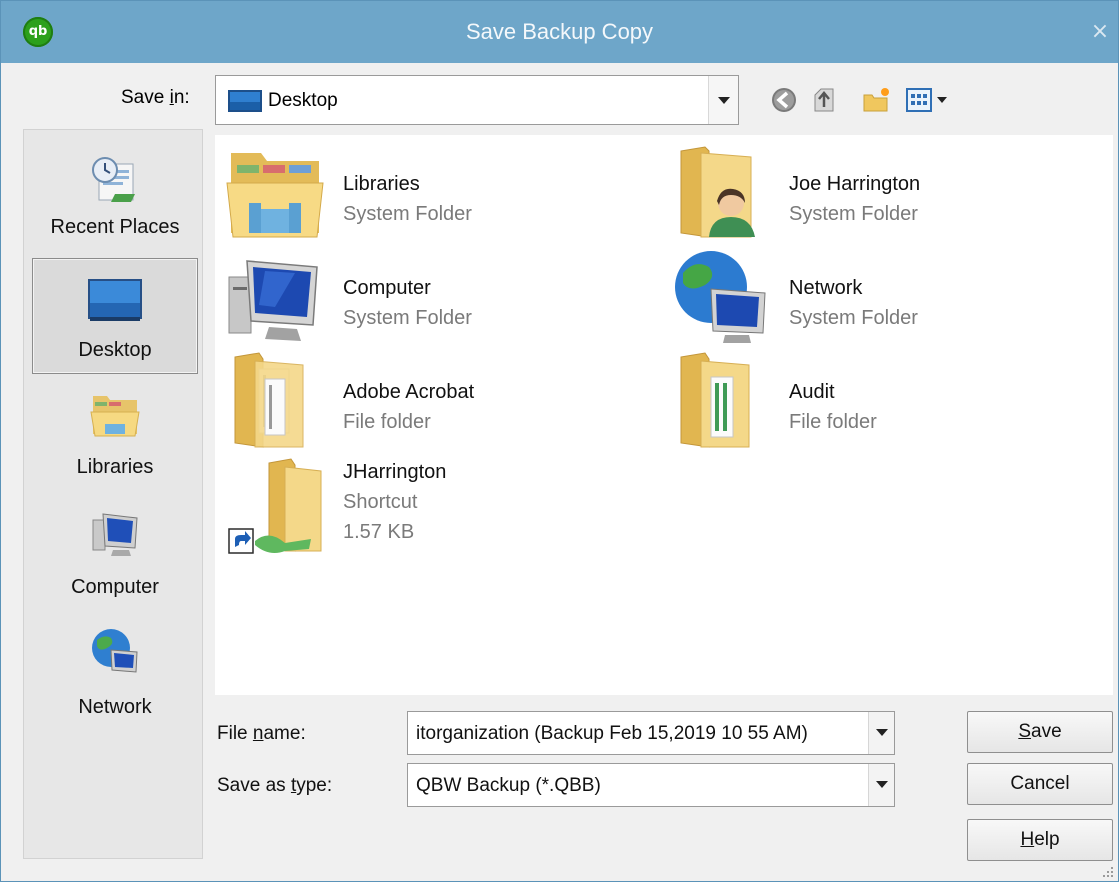  What do you see at coordinates (891, 297) in the screenshot?
I see `list-item: Network System Folder` at bounding box center [891, 297].